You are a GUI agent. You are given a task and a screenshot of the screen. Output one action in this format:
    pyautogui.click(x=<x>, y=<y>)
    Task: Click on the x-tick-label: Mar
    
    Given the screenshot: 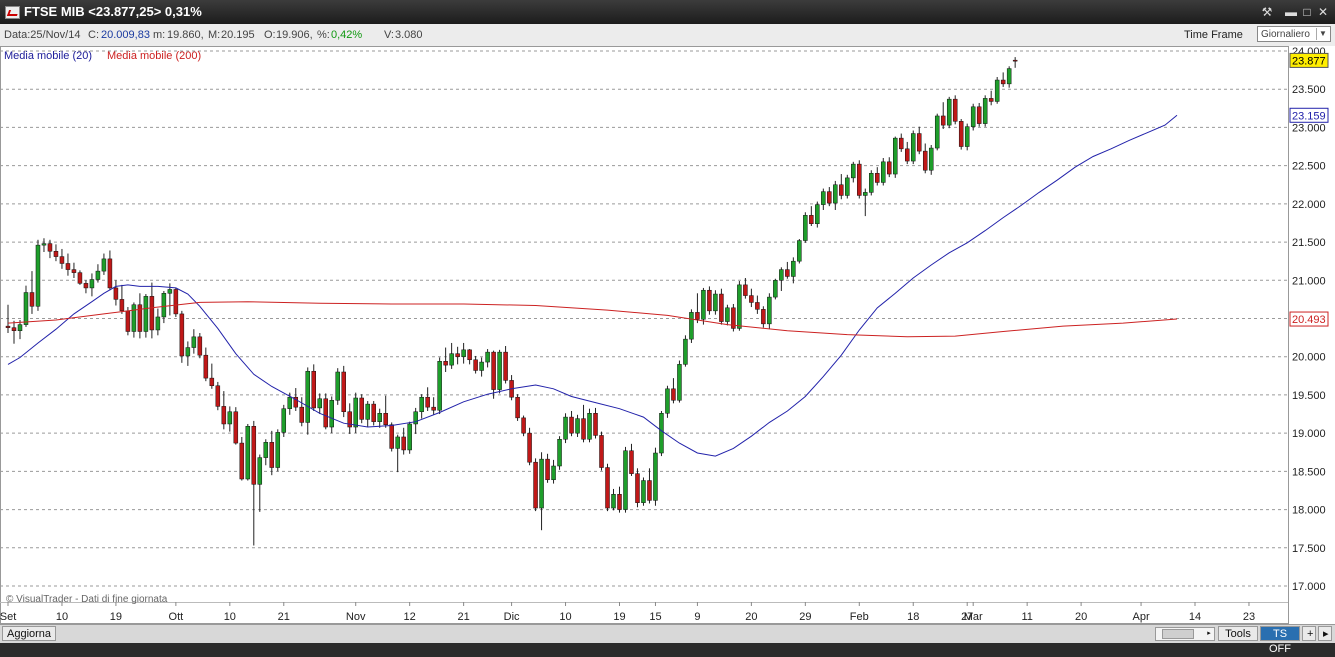 What is the action you would take?
    pyautogui.click(x=973, y=617)
    